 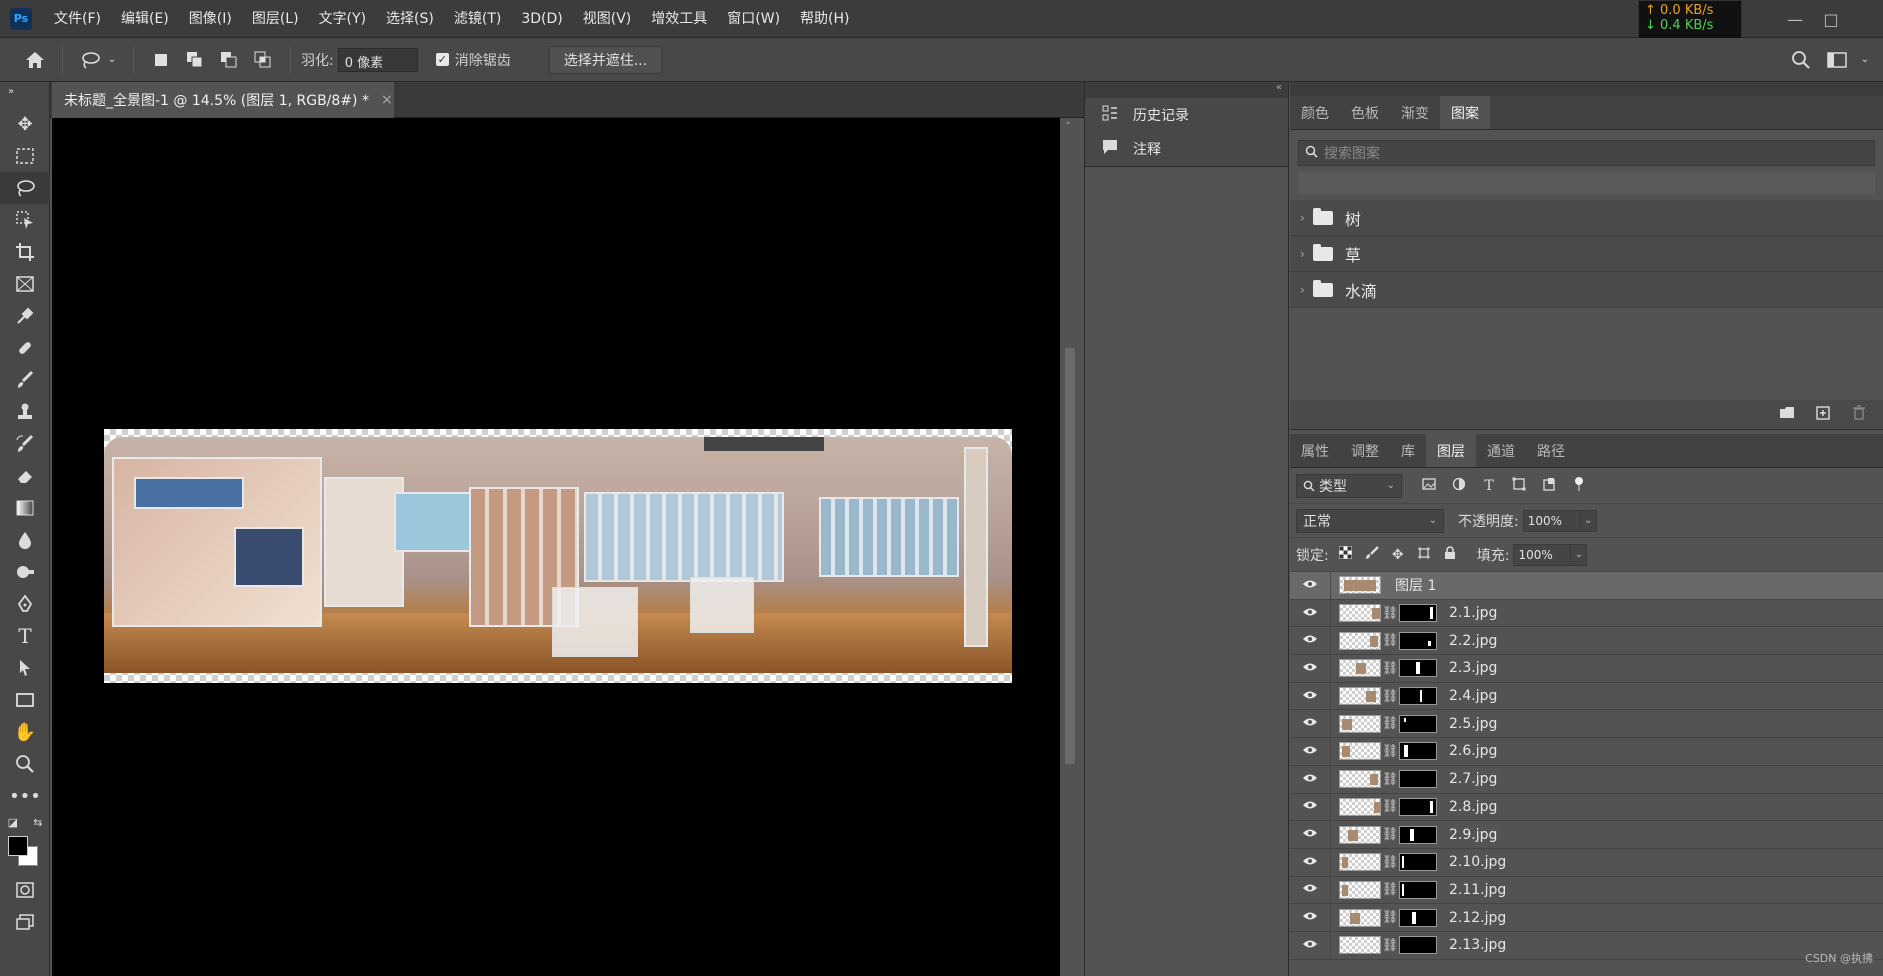 I want to click on menu-file: 文件(F), so click(x=77, y=19).